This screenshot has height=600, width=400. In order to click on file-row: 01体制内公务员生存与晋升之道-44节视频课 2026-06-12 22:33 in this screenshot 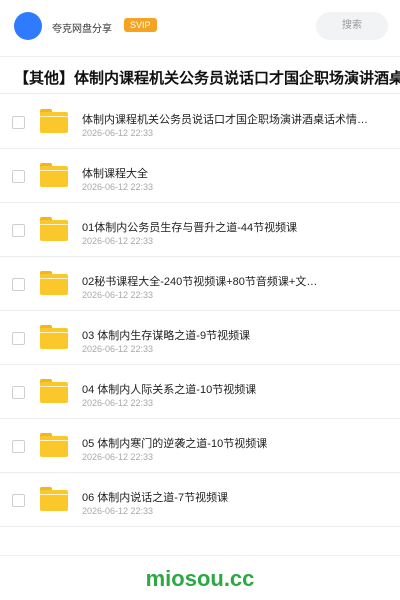, I will do `click(200, 230)`.